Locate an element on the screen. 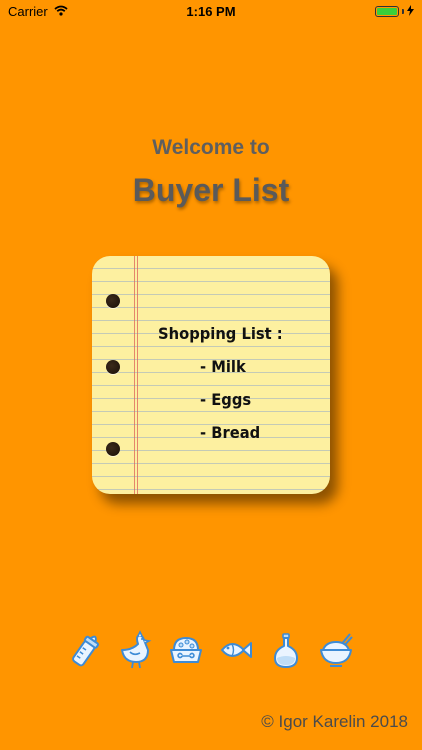 Image resolution: width=422 pixels, height=750 pixels. bolt-icon is located at coordinates (410, 11).